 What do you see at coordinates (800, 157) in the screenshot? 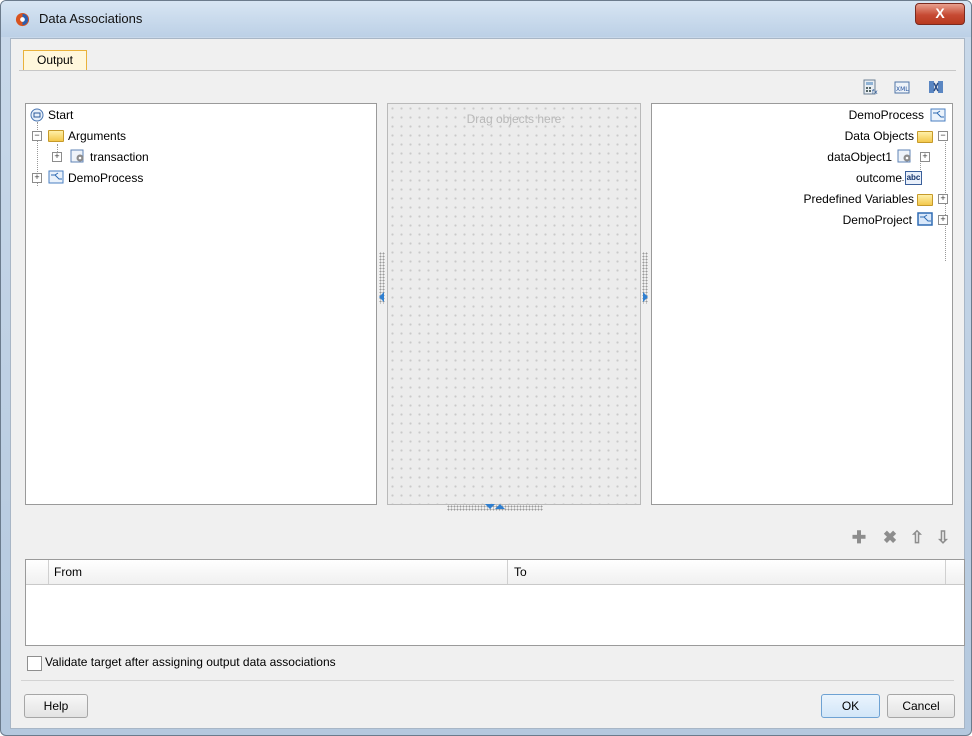
I see `tree-node-dataobject1: dataObject1 +` at bounding box center [800, 157].